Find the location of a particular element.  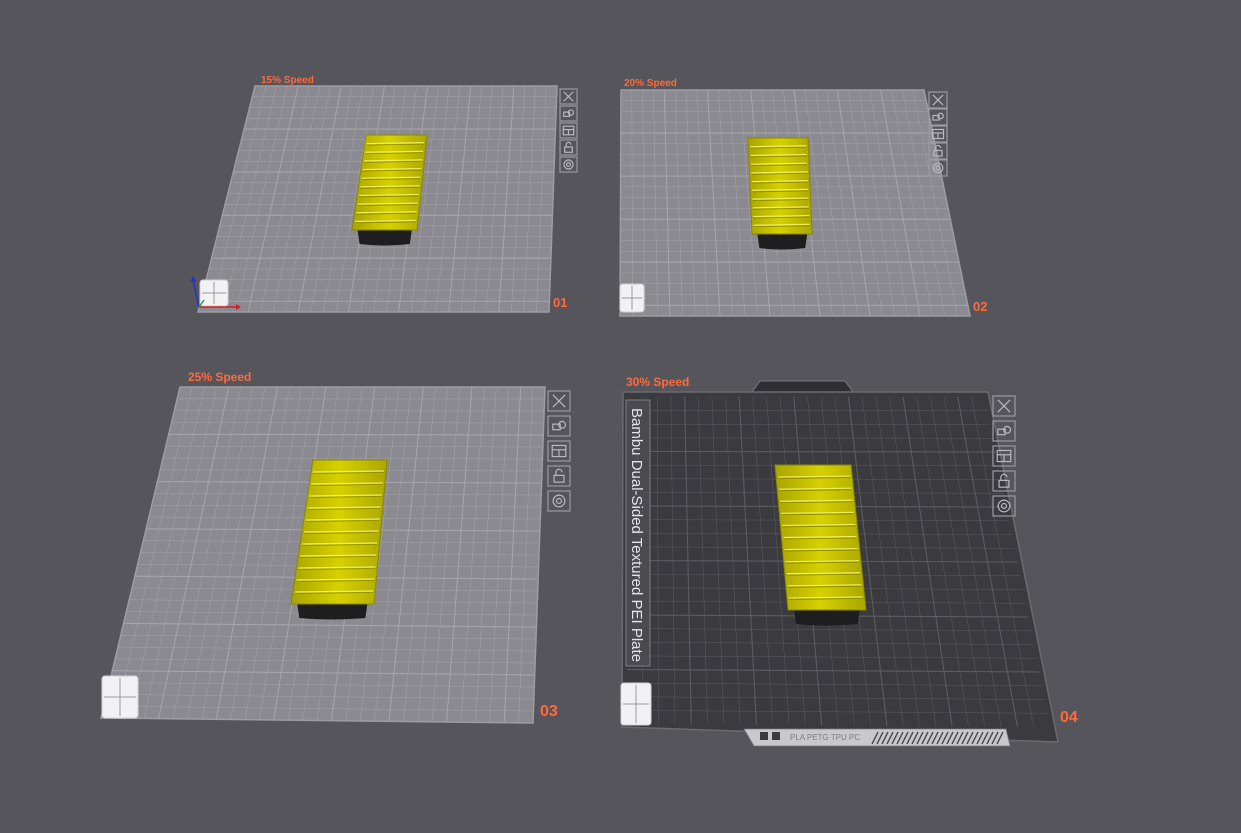

plate-4-model is located at coordinates (820, 545).